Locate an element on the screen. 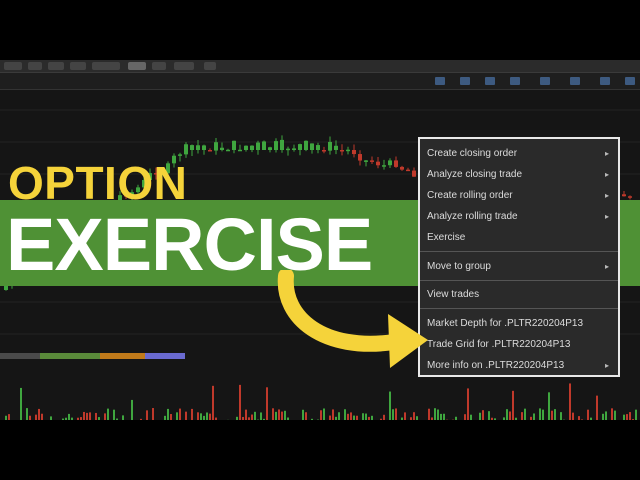 This screenshot has width=640, height=480. menu-item-more-info: More info on .PLTR220204P13 ▸ is located at coordinates (522, 366).